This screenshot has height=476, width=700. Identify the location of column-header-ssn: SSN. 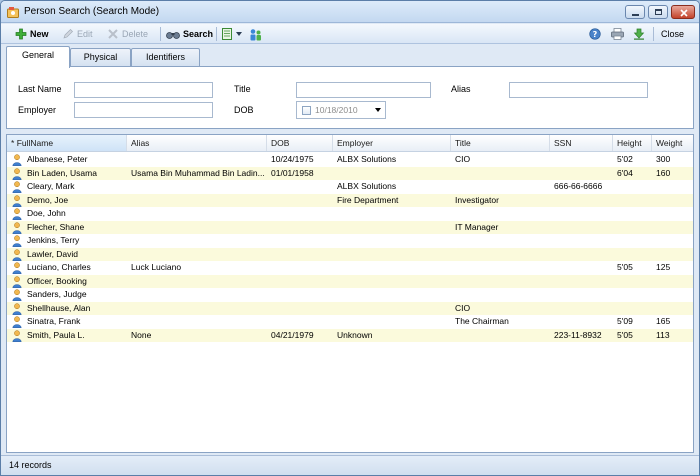
(581, 143).